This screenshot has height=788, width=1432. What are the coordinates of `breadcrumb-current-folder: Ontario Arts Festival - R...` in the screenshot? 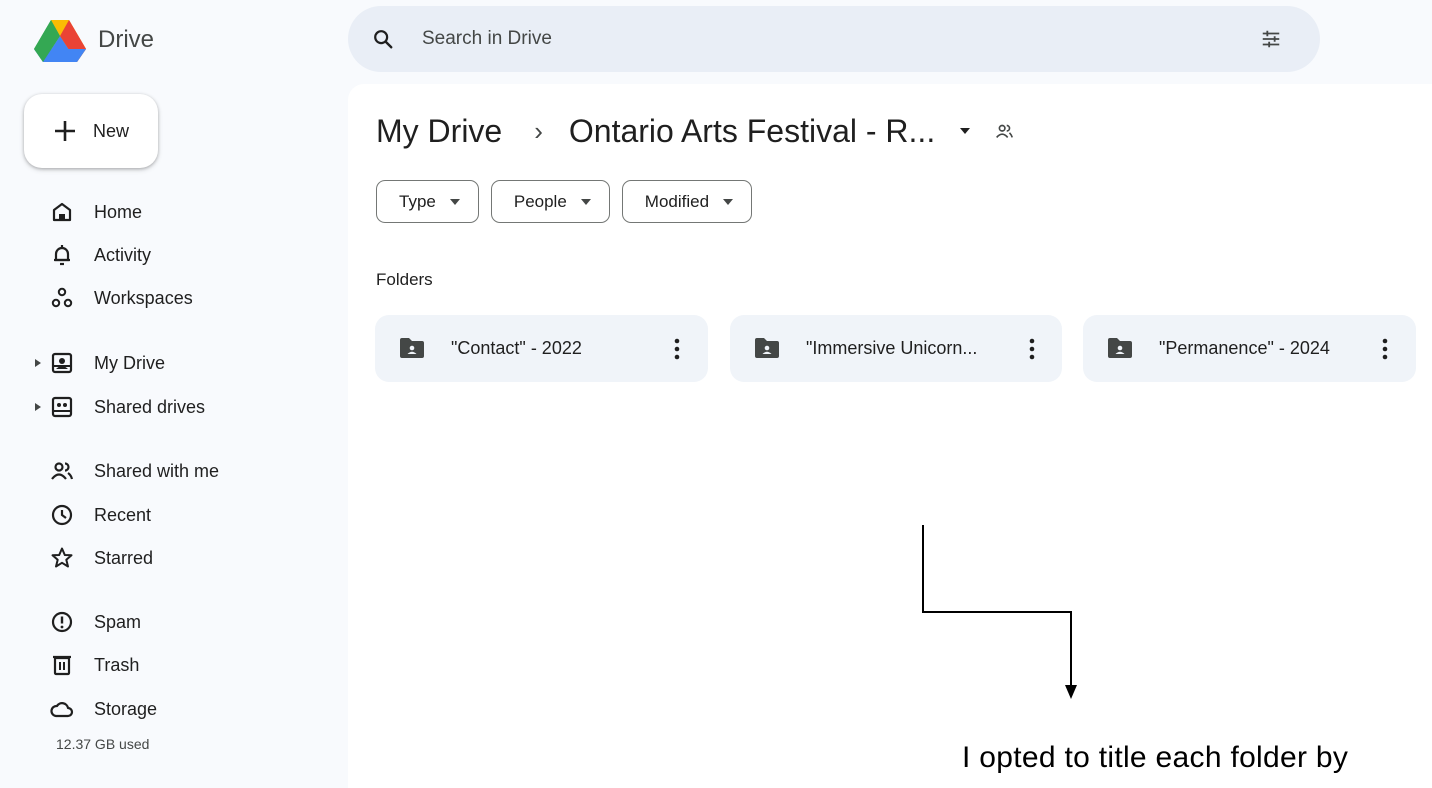 It's located at (752, 131).